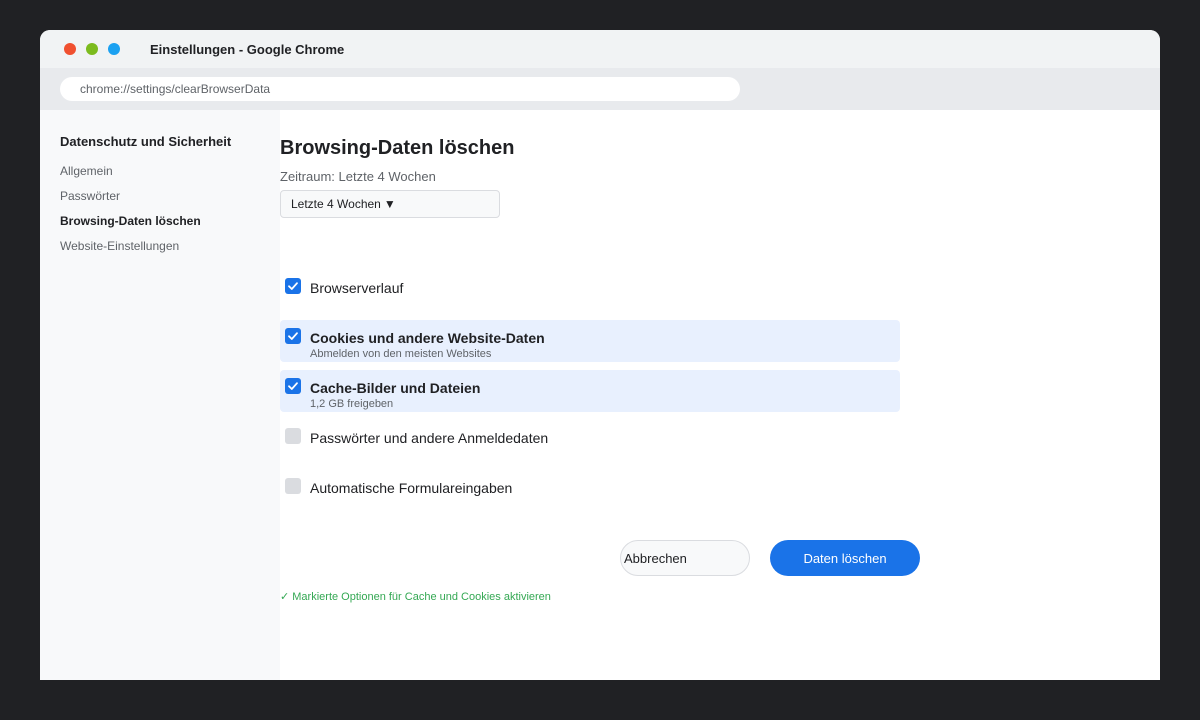 This screenshot has height=720, width=1200. What do you see at coordinates (146, 141) in the screenshot?
I see `sidebar-title: Datenschutz und Sicherheit` at bounding box center [146, 141].